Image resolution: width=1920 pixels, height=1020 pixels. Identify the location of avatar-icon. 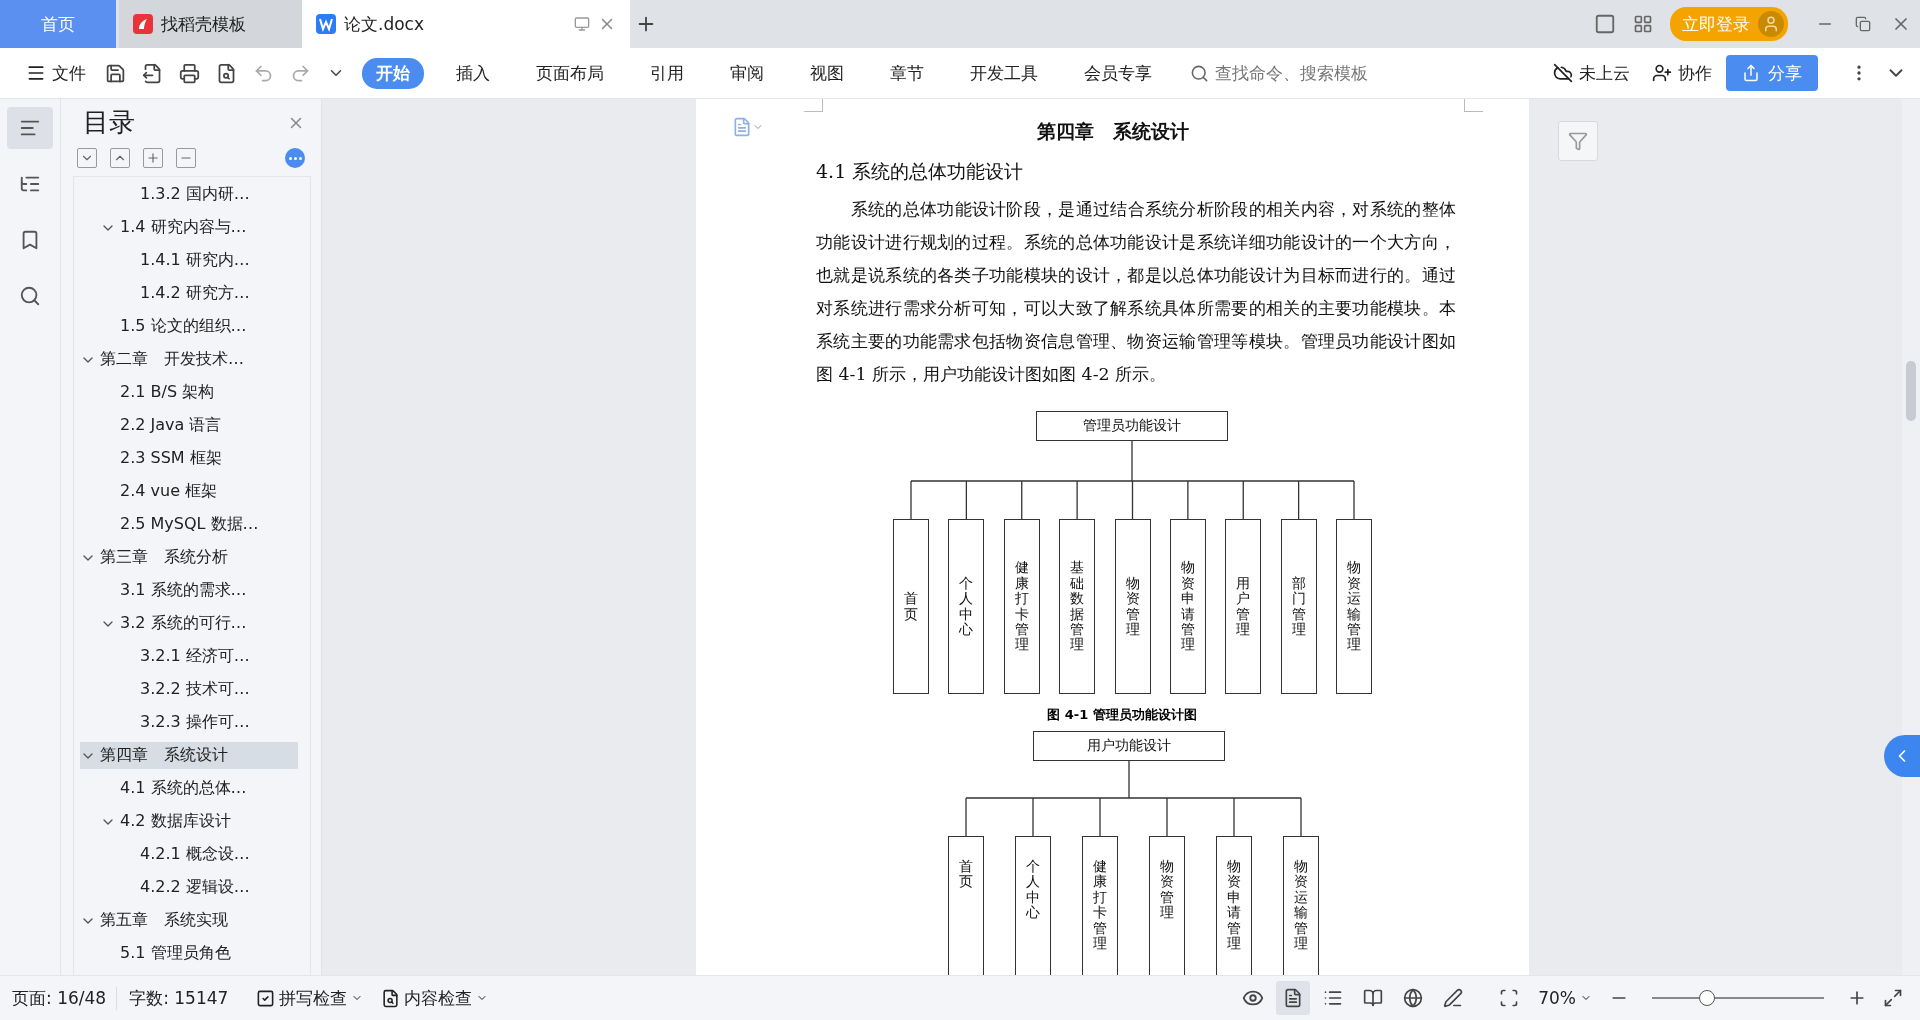
(1771, 24).